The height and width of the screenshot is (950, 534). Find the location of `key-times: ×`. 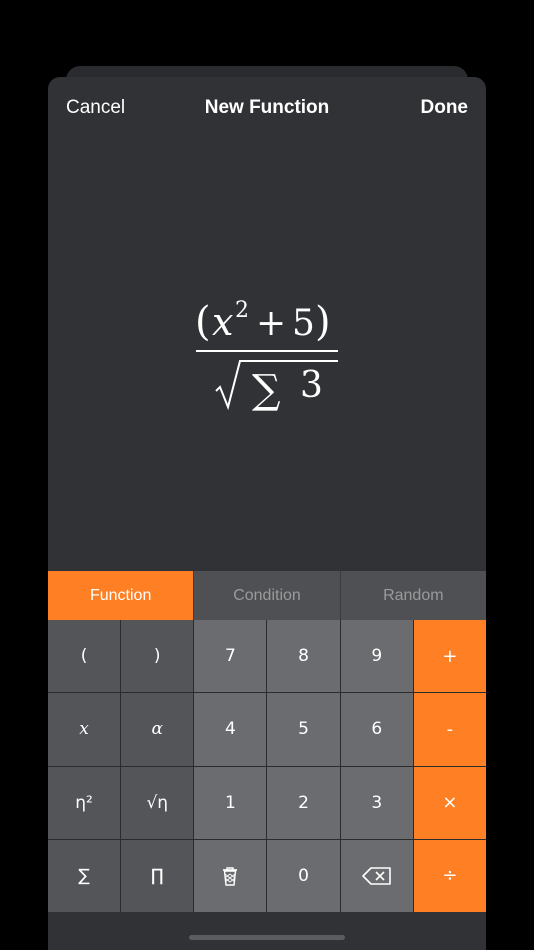

key-times: × is located at coordinates (449, 802).